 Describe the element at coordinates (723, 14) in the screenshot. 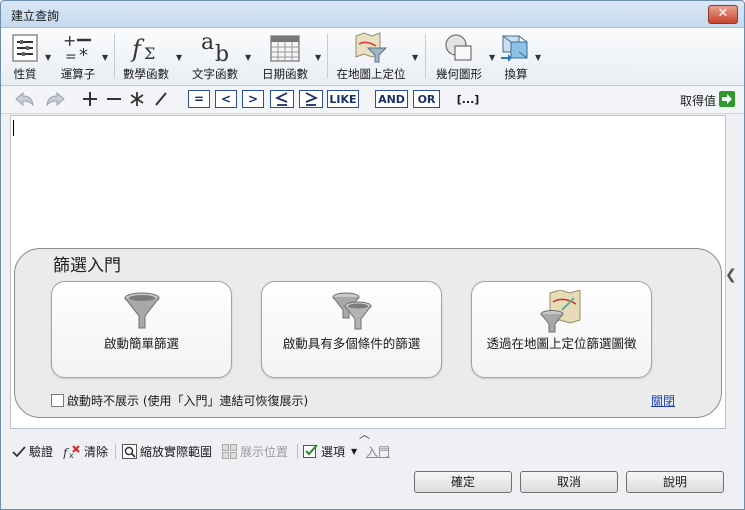

I see `close-window-button: ✕` at that location.